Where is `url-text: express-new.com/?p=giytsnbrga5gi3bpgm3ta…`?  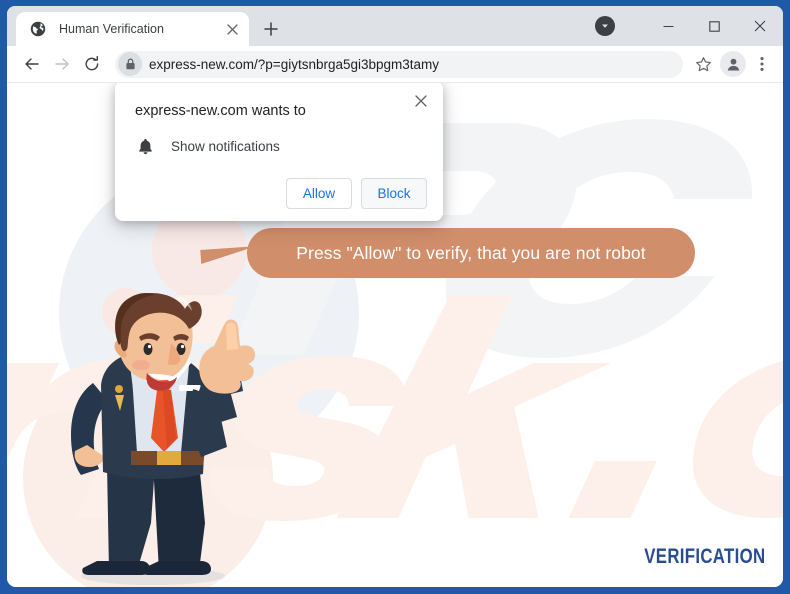 url-text: express-new.com/?p=giytsnbrga5gi3bpgm3ta… is located at coordinates (294, 64).